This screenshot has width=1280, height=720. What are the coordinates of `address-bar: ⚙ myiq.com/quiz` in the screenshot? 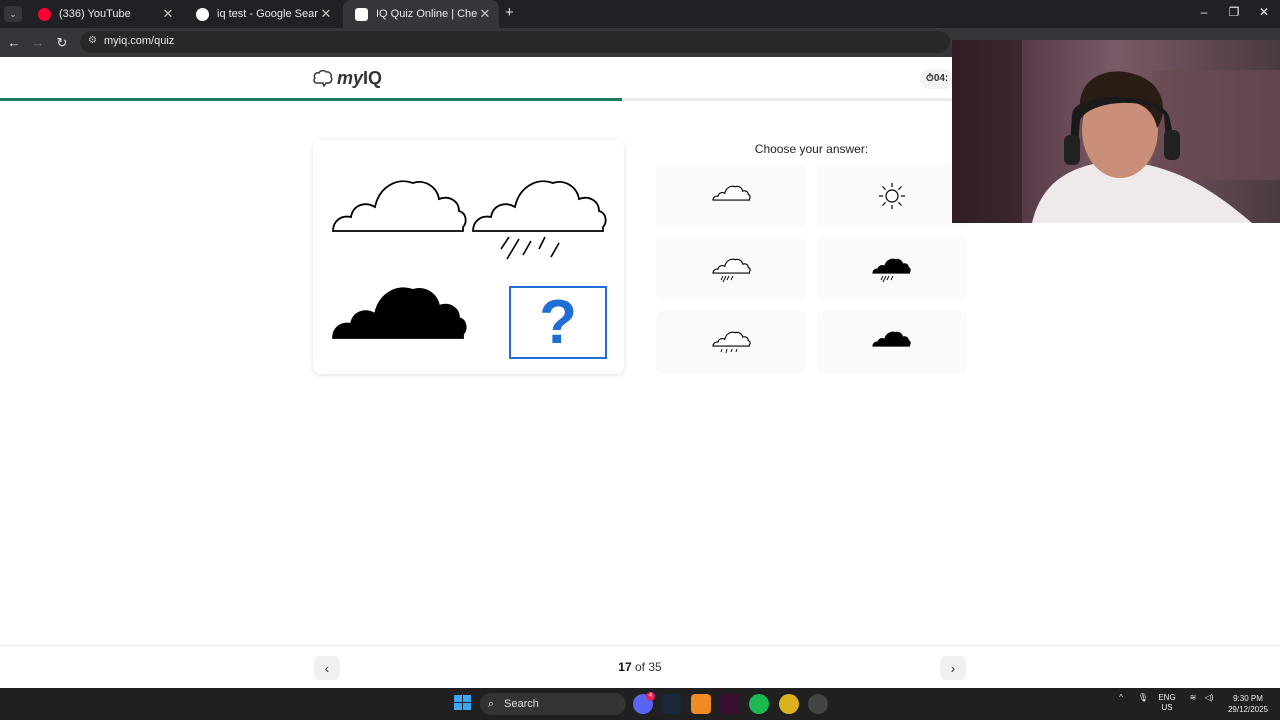 It's located at (515, 42).